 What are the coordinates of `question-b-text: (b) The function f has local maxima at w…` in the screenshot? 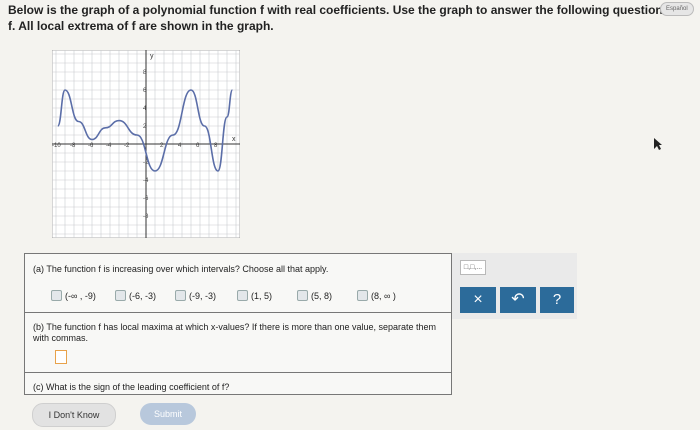 It's located at (235, 332).